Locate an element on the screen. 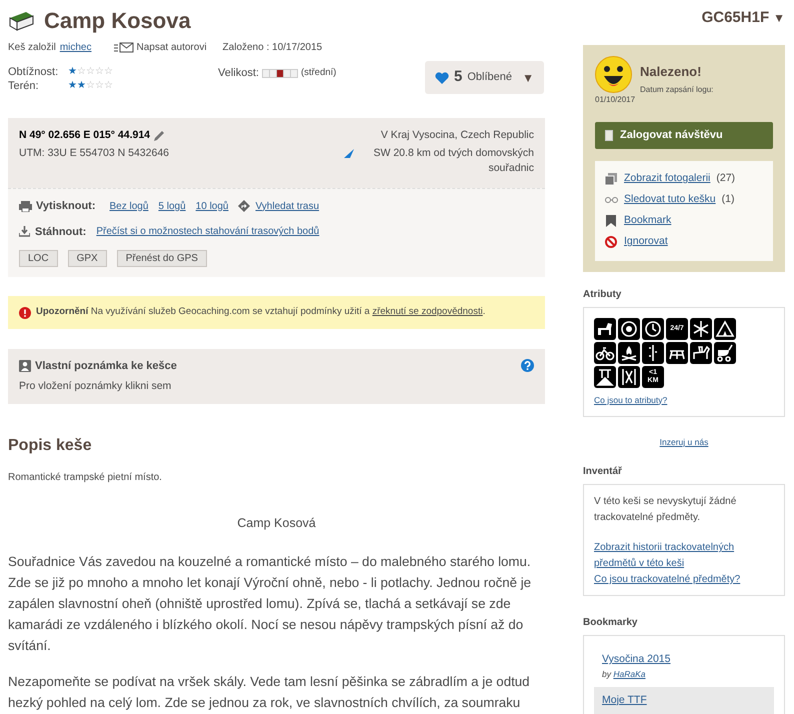  download-icon is located at coordinates (24, 232).